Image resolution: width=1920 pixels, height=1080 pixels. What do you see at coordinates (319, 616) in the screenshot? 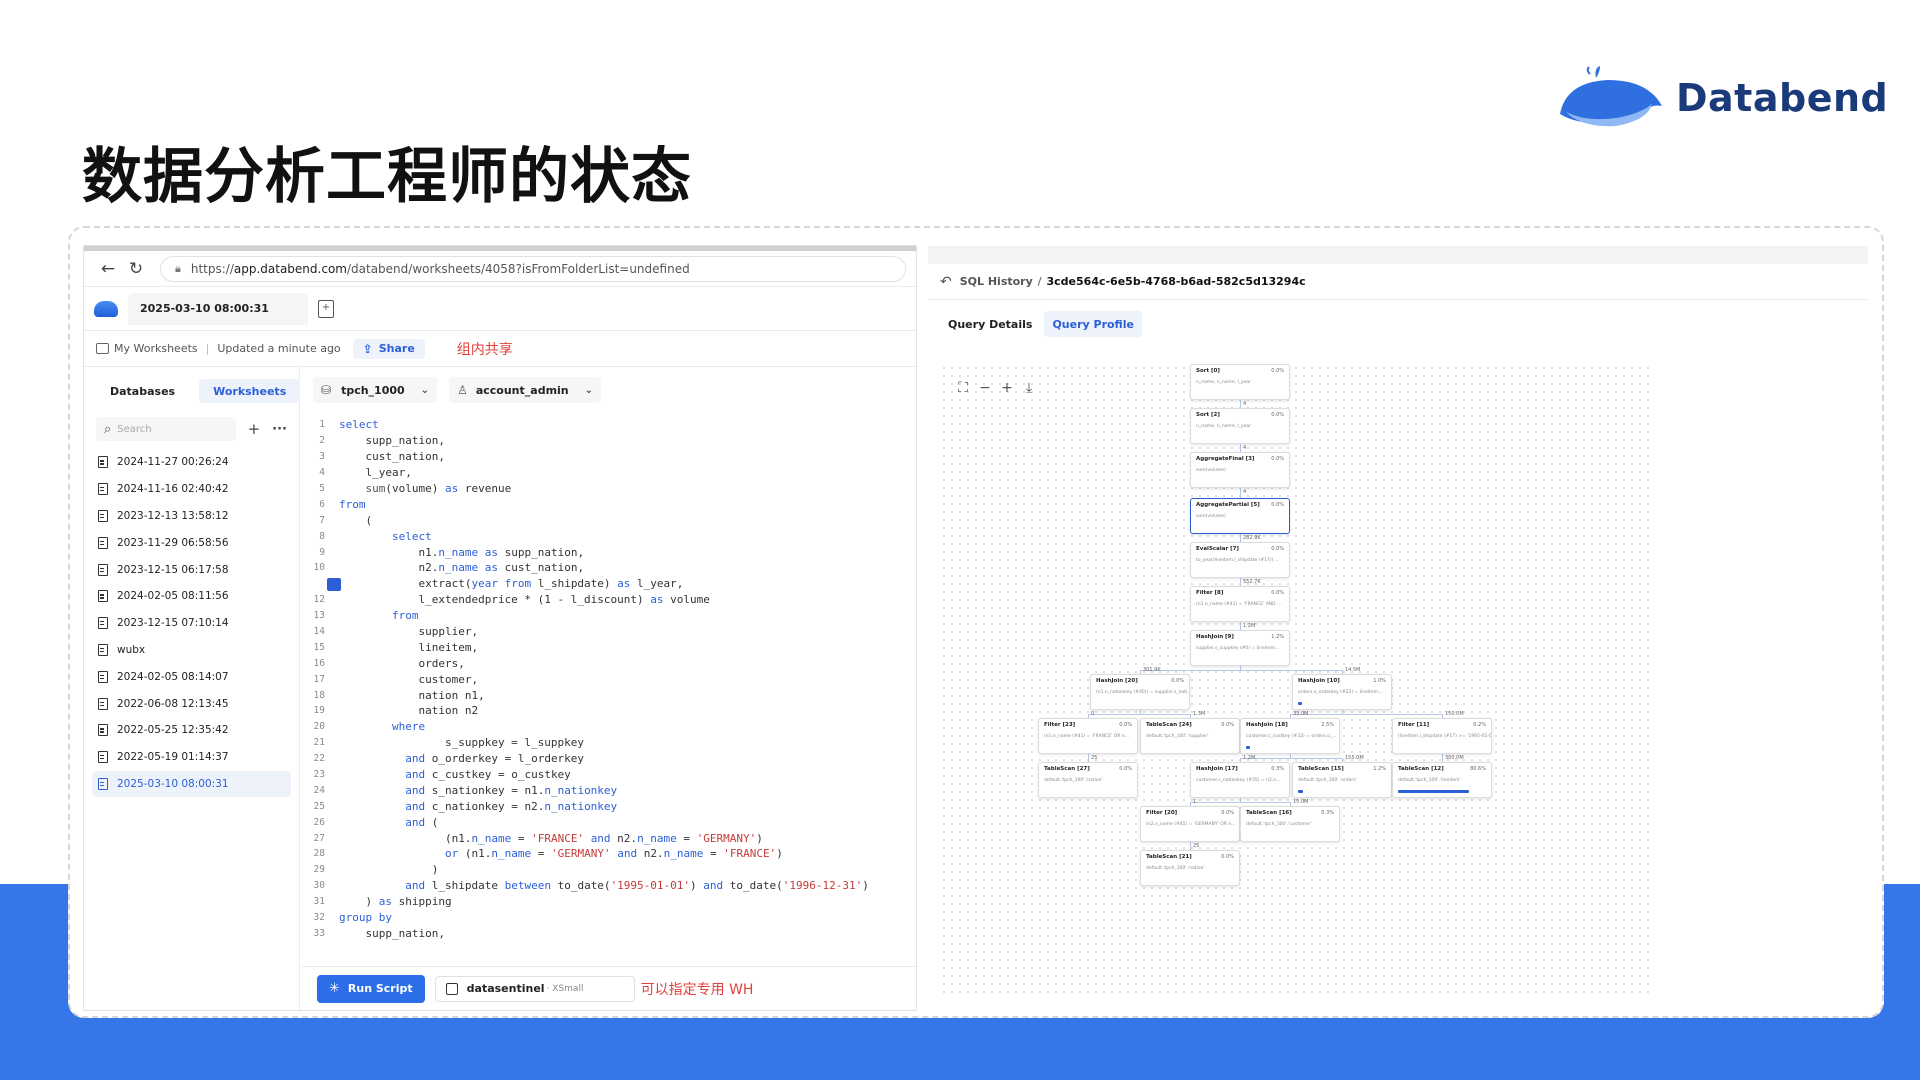
I see `line-number: 13` at bounding box center [319, 616].